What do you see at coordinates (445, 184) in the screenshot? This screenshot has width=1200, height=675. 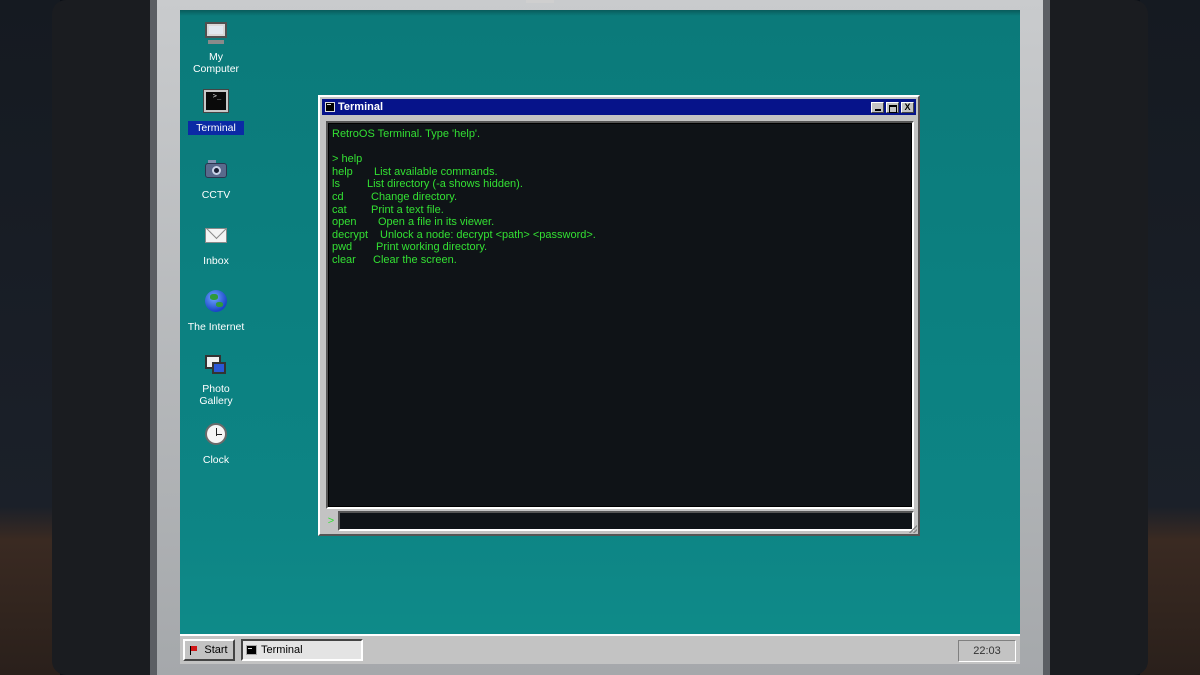 I see `command-description: List directory (-a shows hidden).` at bounding box center [445, 184].